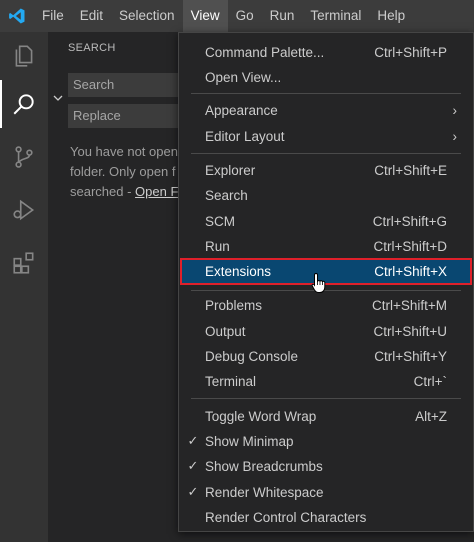 The height and width of the screenshot is (542, 474). Describe the element at coordinates (24, 56) in the screenshot. I see `explorer-icon` at that location.